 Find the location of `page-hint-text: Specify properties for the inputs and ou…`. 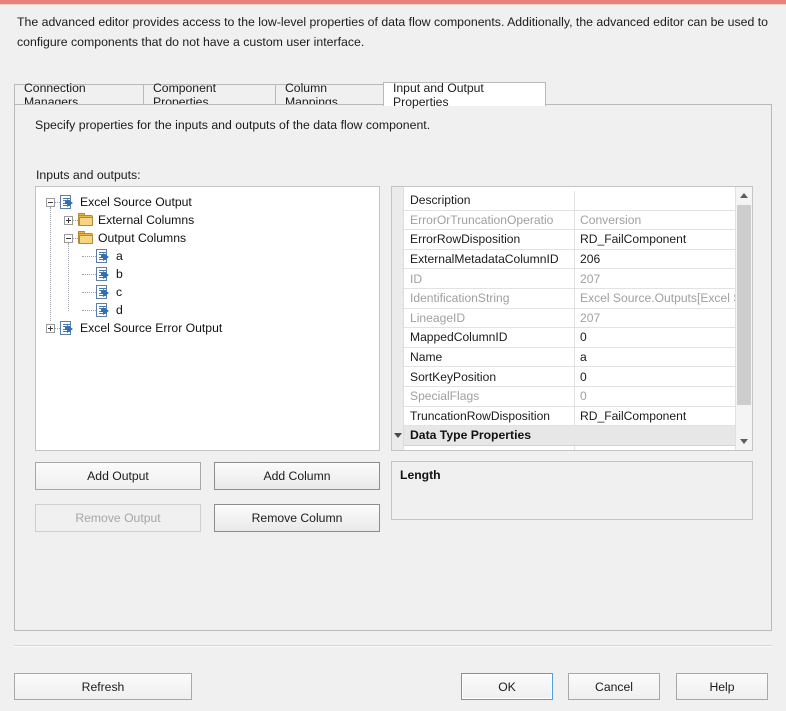

page-hint-text: Specify properties for the inputs and ou… is located at coordinates (233, 125).